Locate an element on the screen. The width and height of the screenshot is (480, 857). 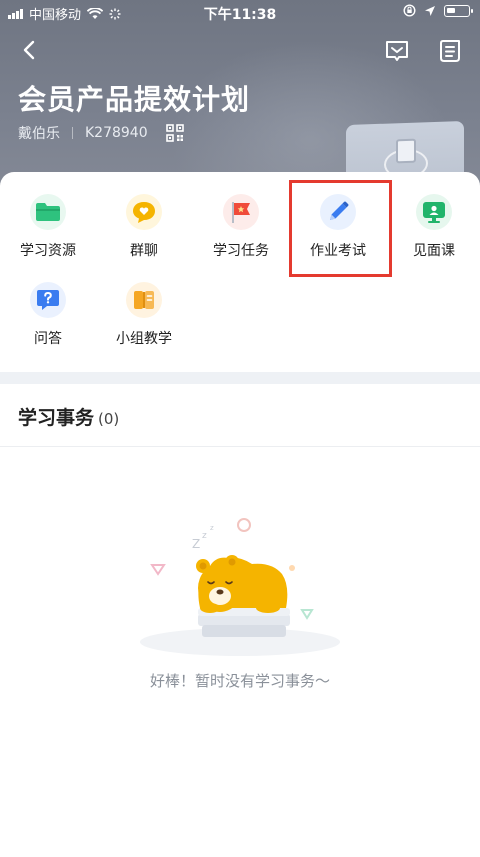
course-code: K278940 is located at coordinates (116, 133).